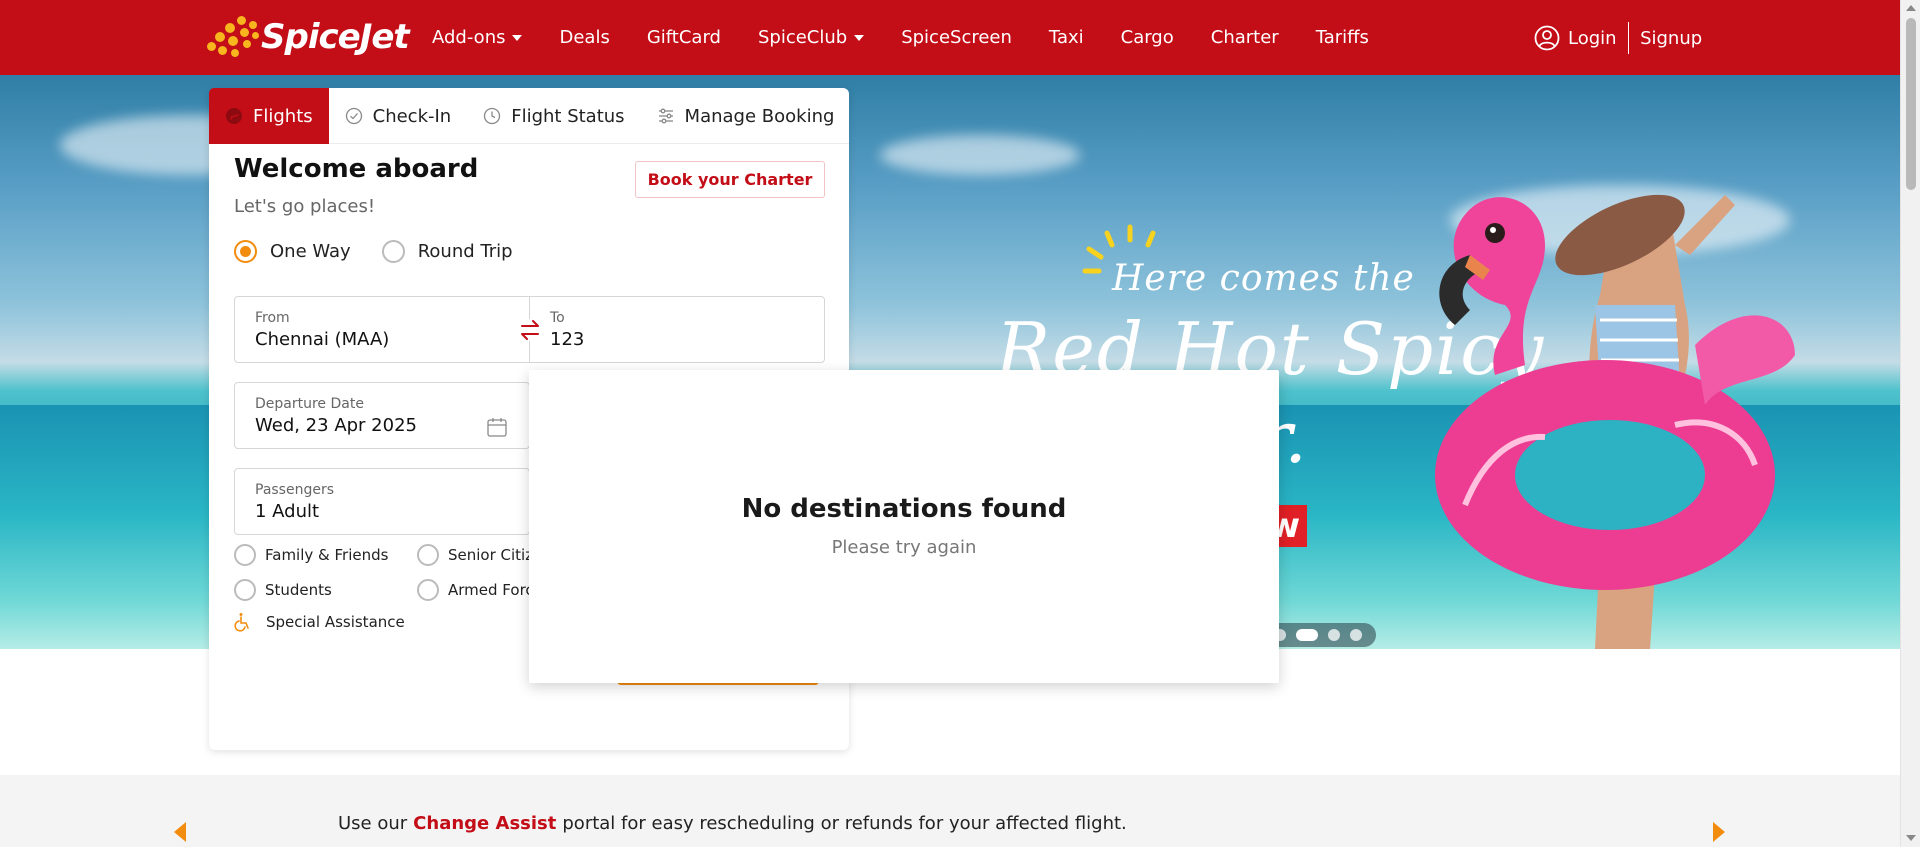  What do you see at coordinates (1322, 635) in the screenshot?
I see `carousel-indicator` at bounding box center [1322, 635].